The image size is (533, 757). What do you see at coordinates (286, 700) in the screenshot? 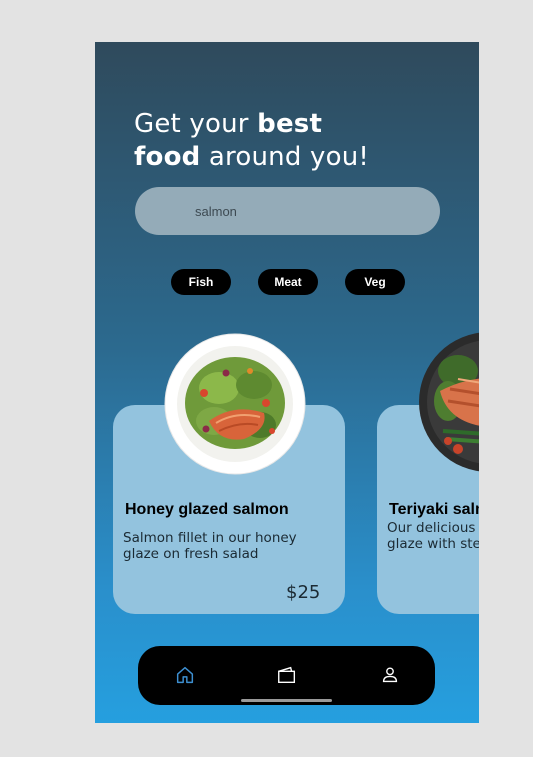
I see `home-indicator` at bounding box center [286, 700].